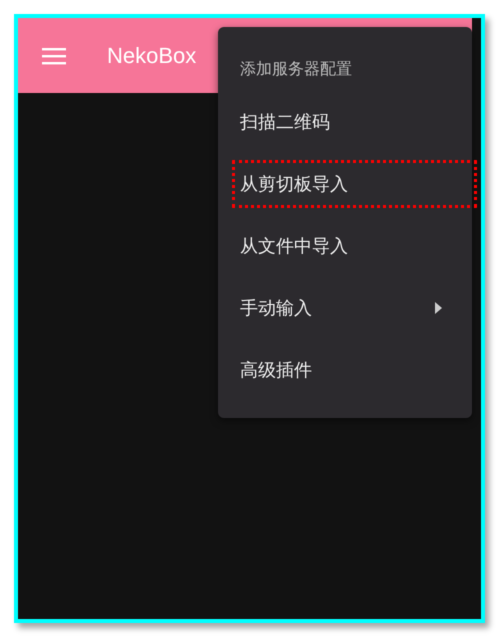 The image size is (499, 636). I want to click on menu-item: 从剪切板导入, so click(354, 184).